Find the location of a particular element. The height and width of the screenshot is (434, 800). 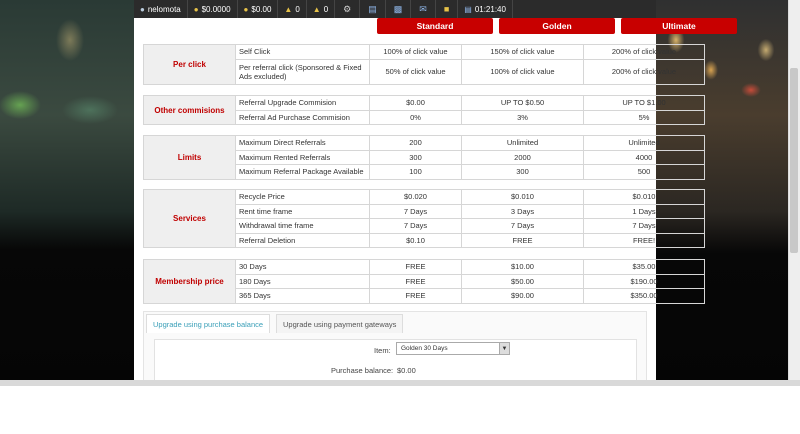

cell-value: 1 Days is located at coordinates (644, 211).